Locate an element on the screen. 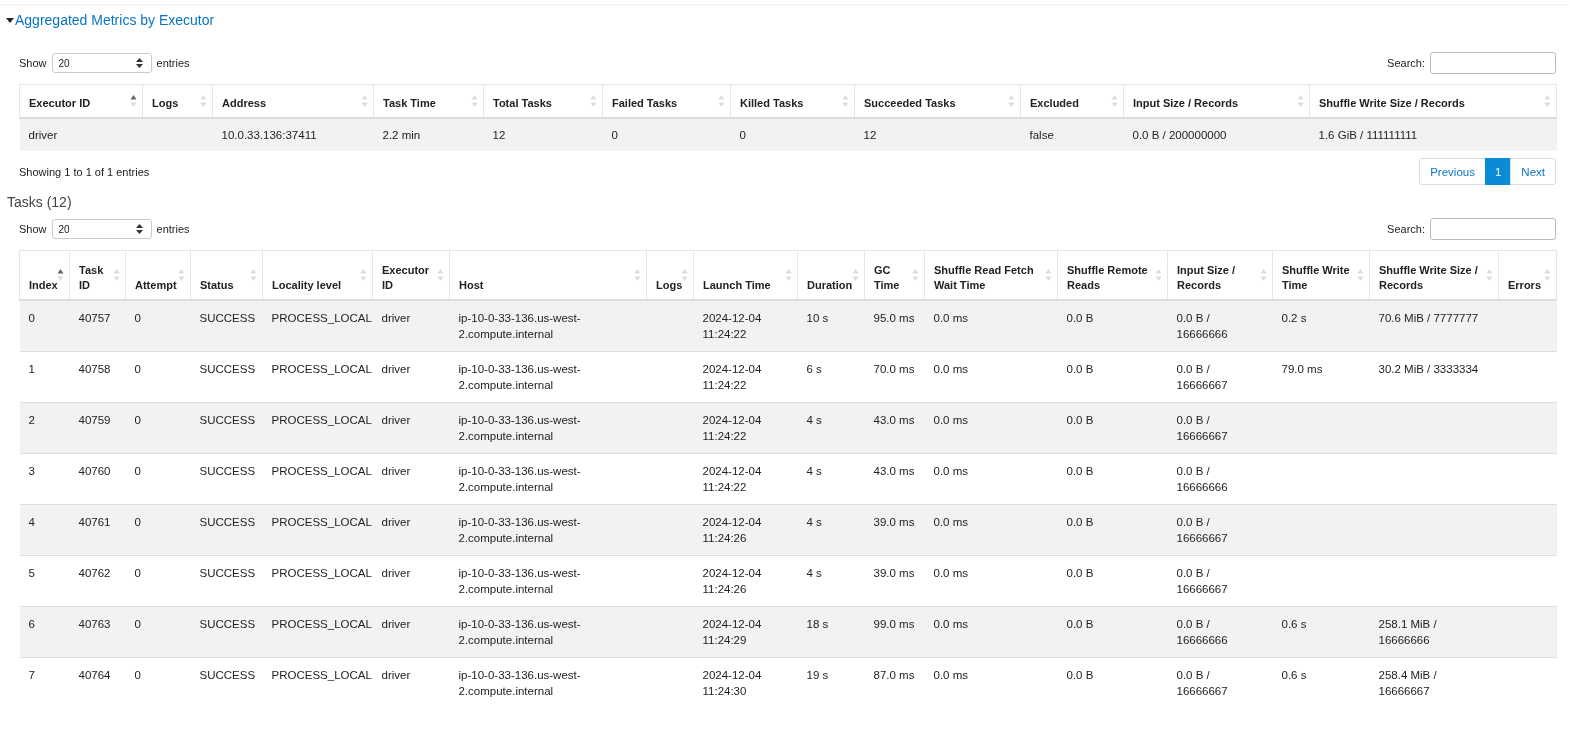 This screenshot has width=1569, height=729. table-cell: 6 s is located at coordinates (831, 377).